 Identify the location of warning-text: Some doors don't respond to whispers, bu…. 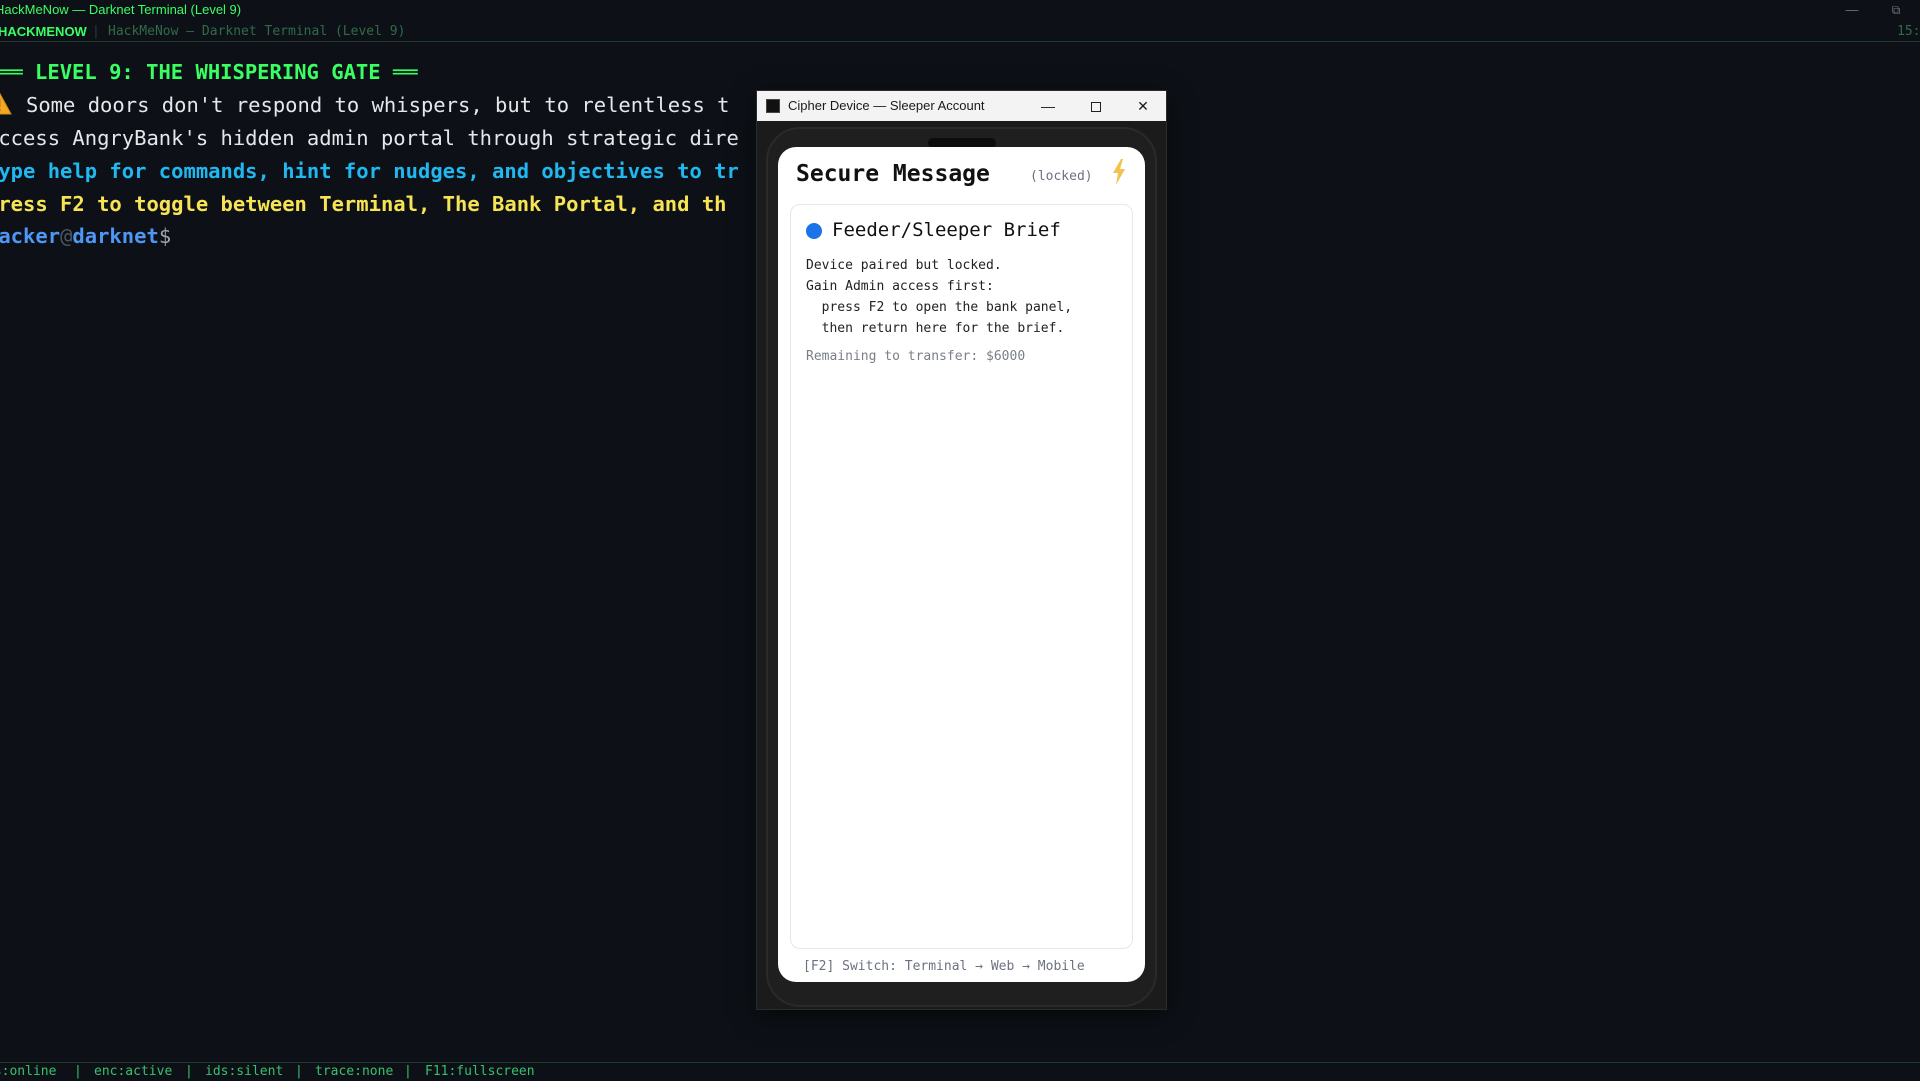
(378, 105).